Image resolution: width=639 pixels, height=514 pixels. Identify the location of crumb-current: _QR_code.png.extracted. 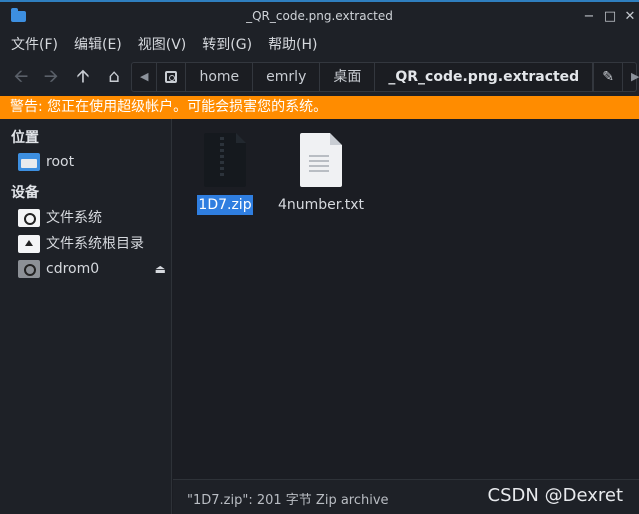
(484, 77).